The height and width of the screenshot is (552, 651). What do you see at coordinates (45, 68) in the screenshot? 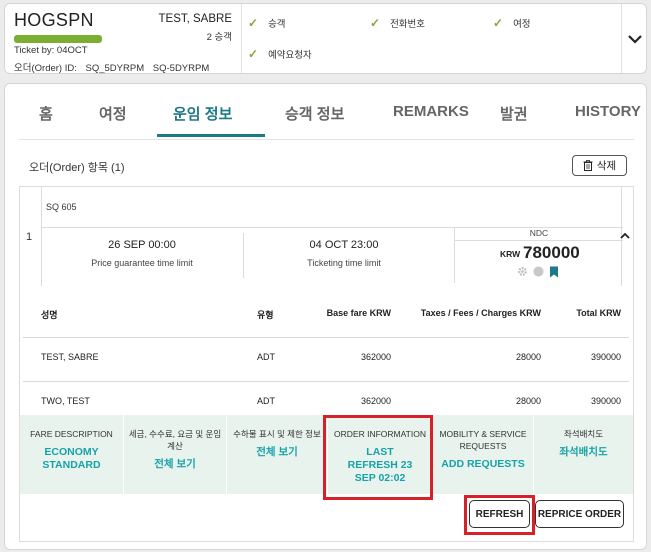
I see `order-id-label: 오더(Order) ID:` at bounding box center [45, 68].